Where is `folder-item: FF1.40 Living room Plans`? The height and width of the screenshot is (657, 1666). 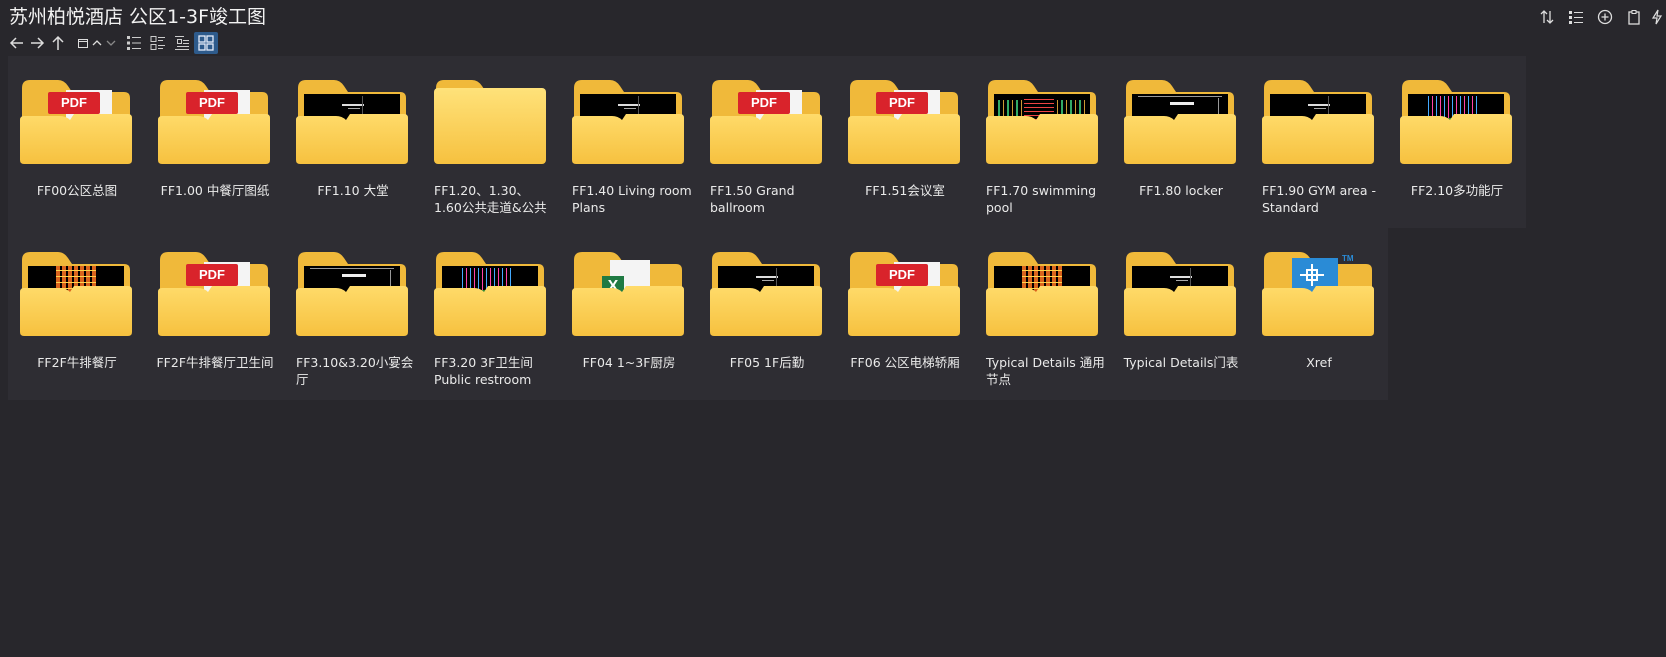 folder-item: FF1.40 Living room Plans is located at coordinates (629, 142).